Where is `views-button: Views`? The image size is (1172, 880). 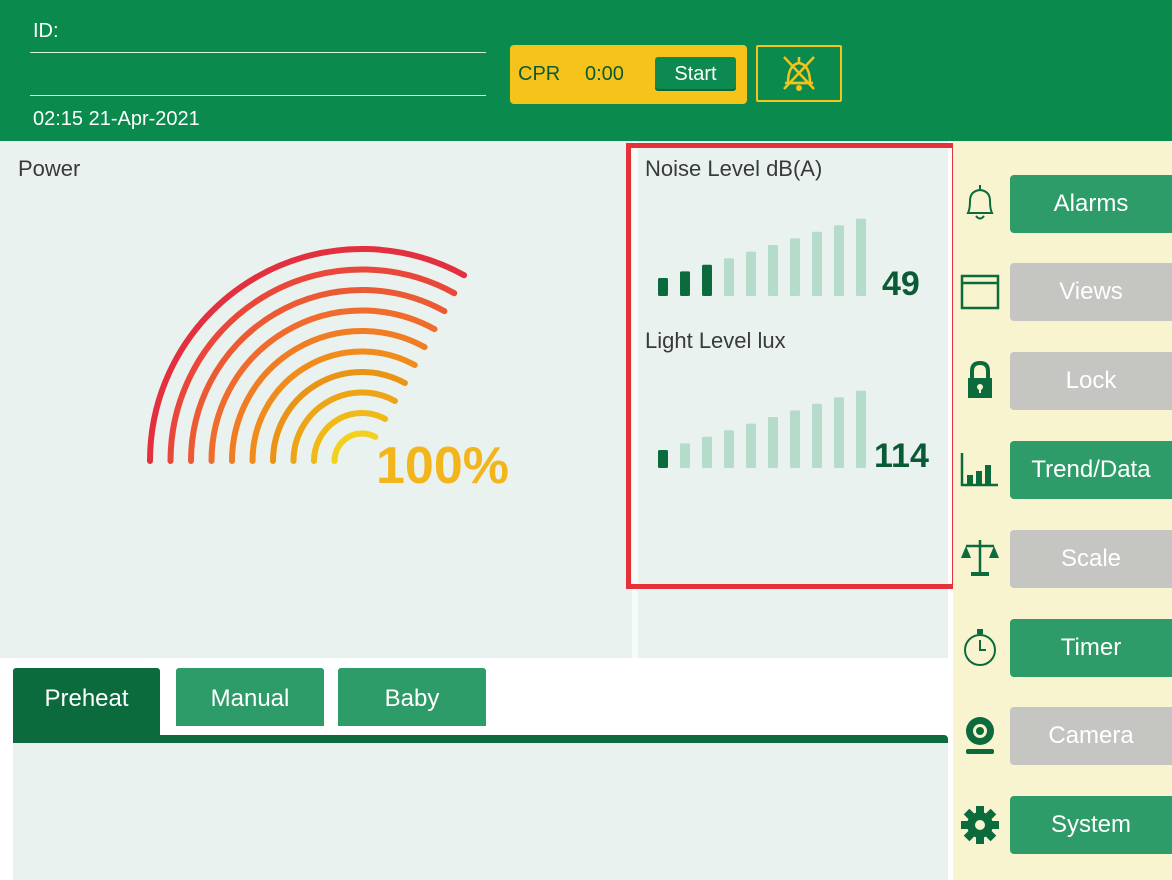
views-button: Views is located at coordinates (1091, 292).